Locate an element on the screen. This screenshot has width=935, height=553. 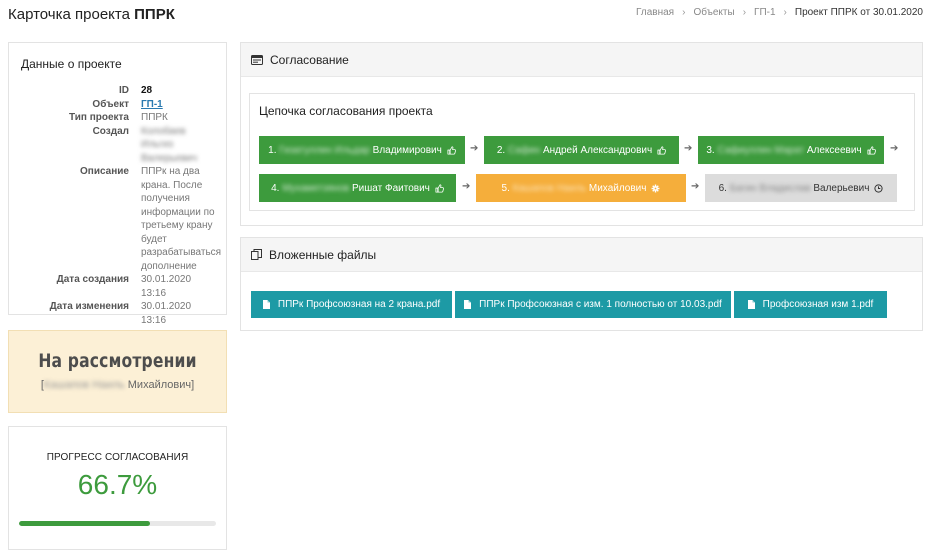
breadcrumb-current: Проект ППРК от 30.01.2020 is located at coordinates (858, 12).